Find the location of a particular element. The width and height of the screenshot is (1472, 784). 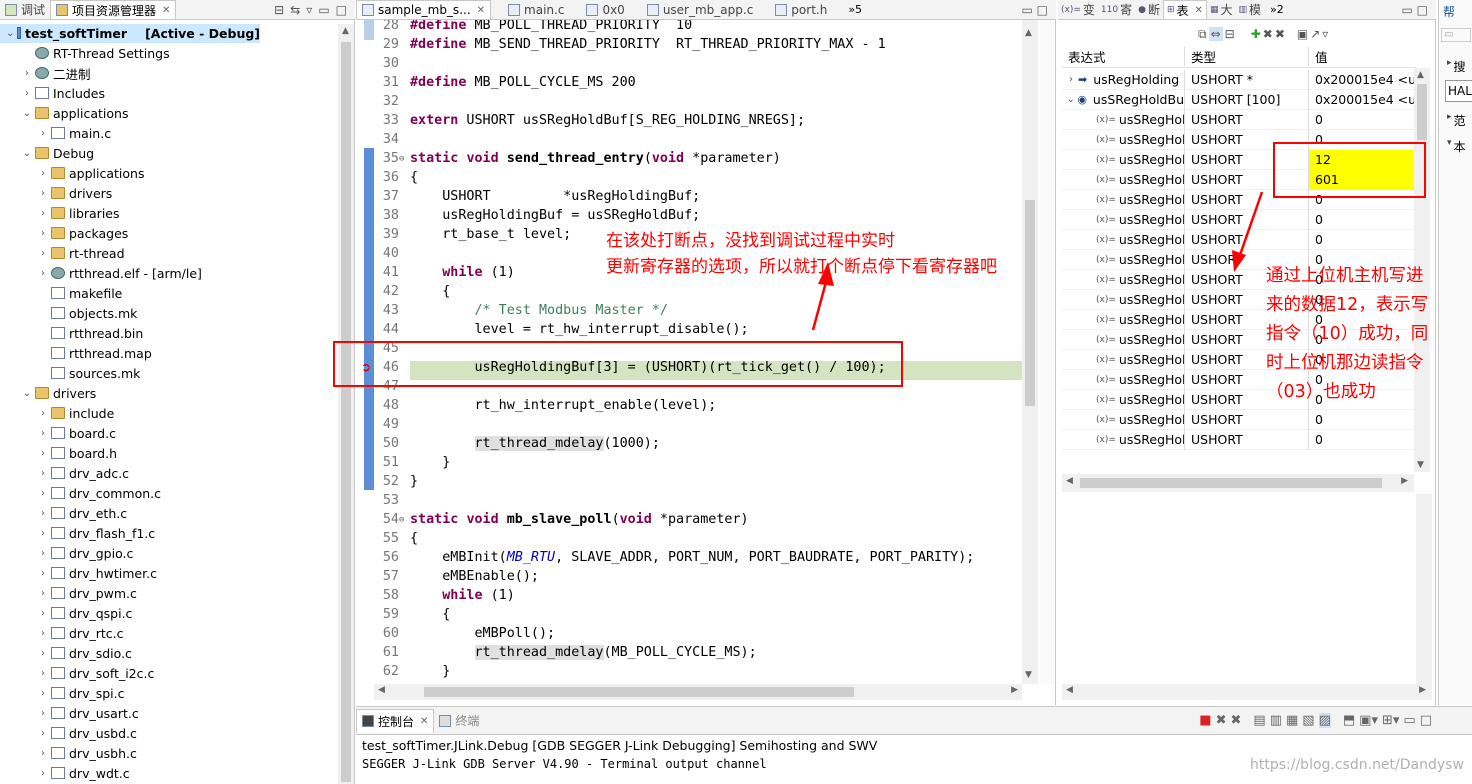

tab-console: 控制台 ✕ is located at coordinates (395, 720).